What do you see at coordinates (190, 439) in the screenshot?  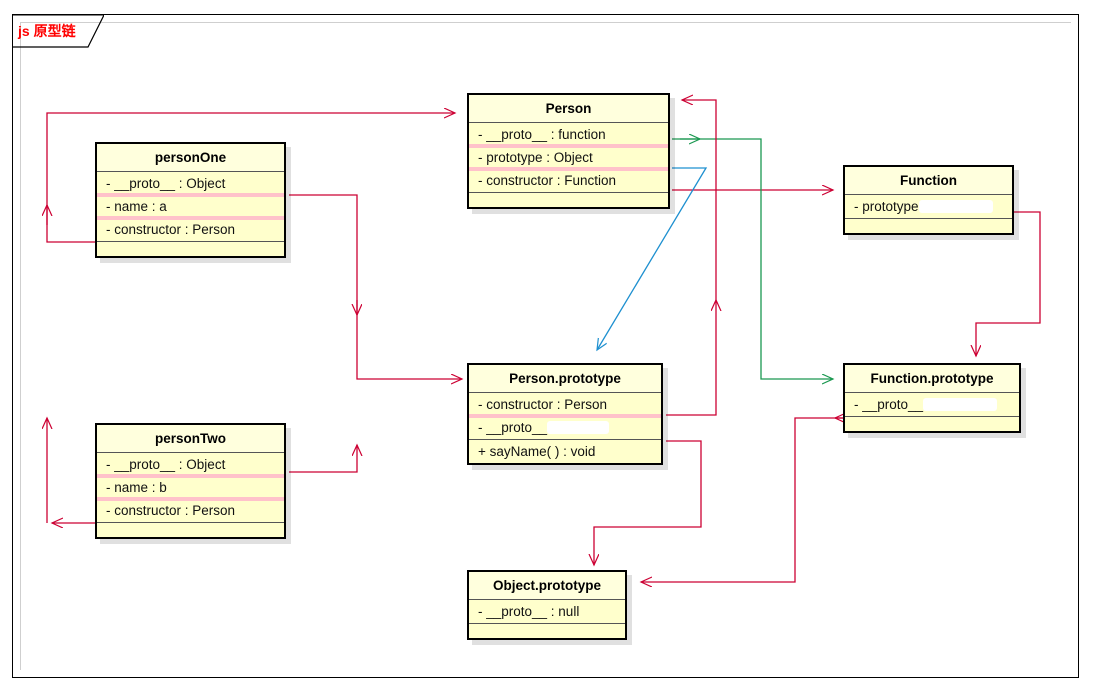 I see `class-name-person-two: personTwo` at bounding box center [190, 439].